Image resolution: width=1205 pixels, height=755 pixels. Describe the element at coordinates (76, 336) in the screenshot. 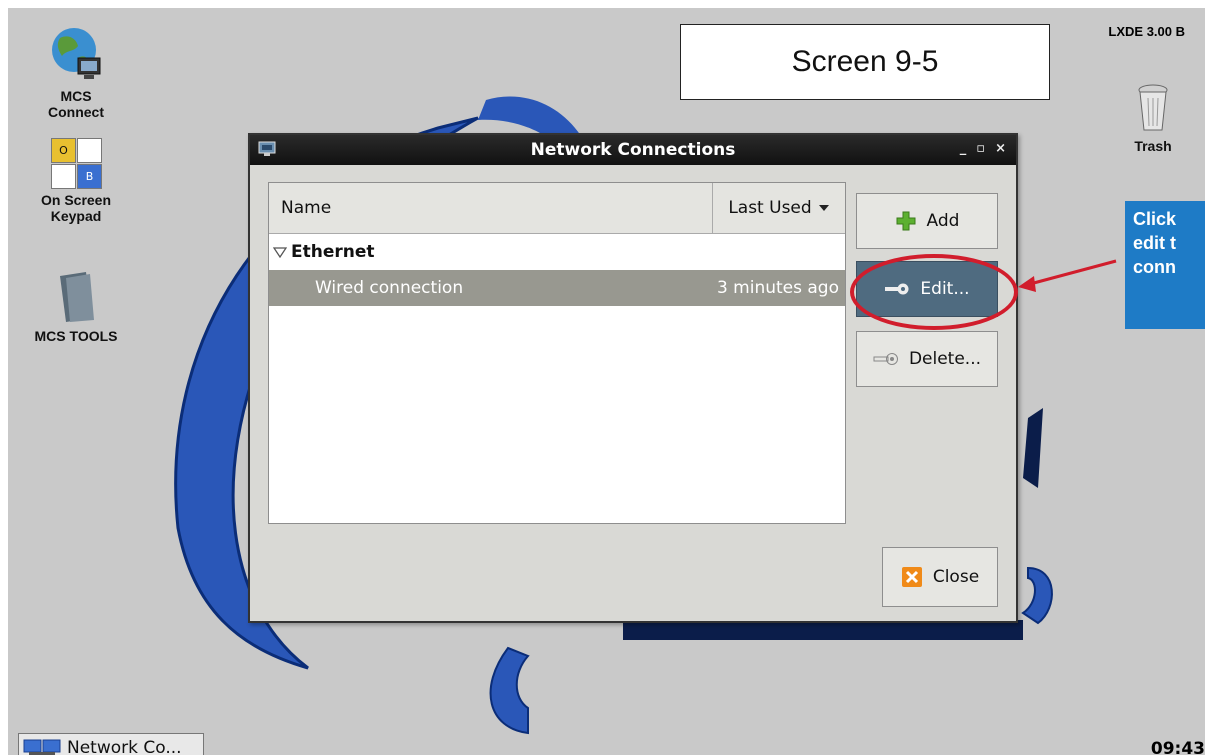

I see `mcs-tools-label: MCS TOOLS` at that location.